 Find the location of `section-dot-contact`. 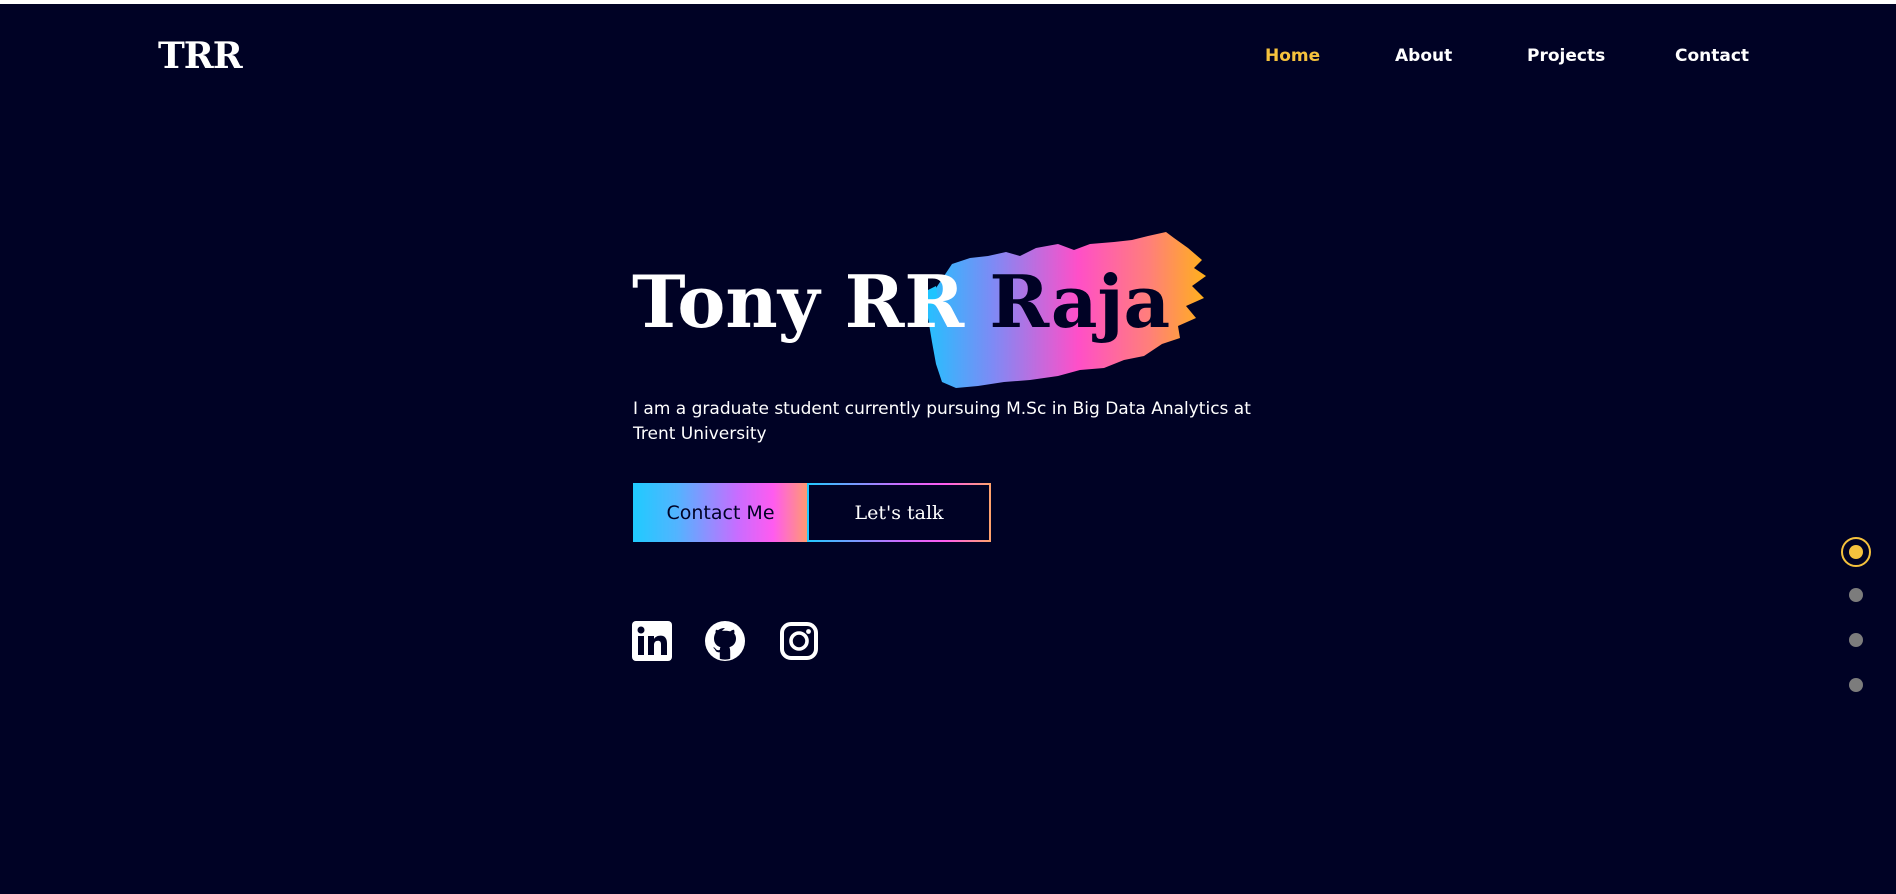

section-dot-contact is located at coordinates (1856, 685).